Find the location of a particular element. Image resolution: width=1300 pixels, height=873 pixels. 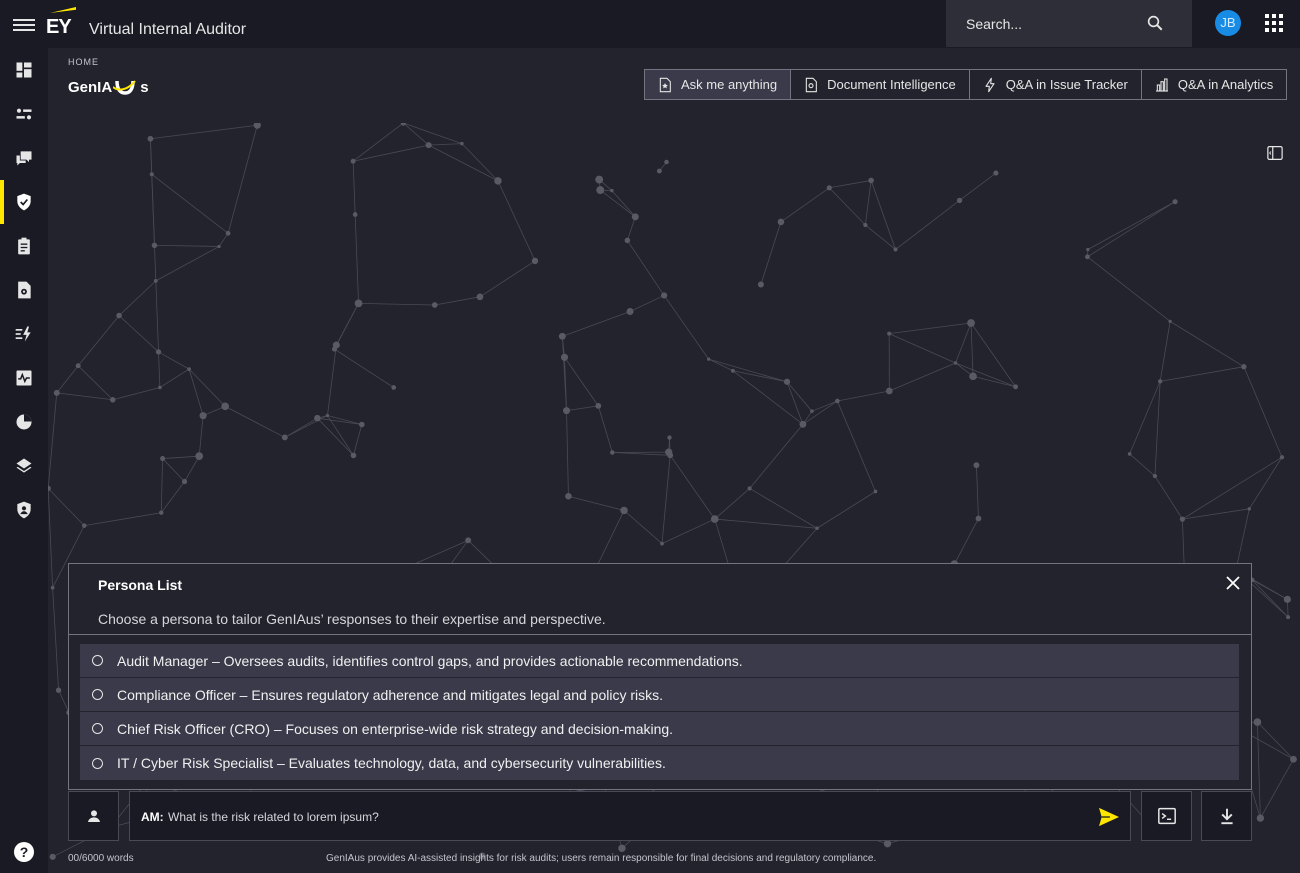

sidebar-item-clipboard is located at coordinates (24, 246).